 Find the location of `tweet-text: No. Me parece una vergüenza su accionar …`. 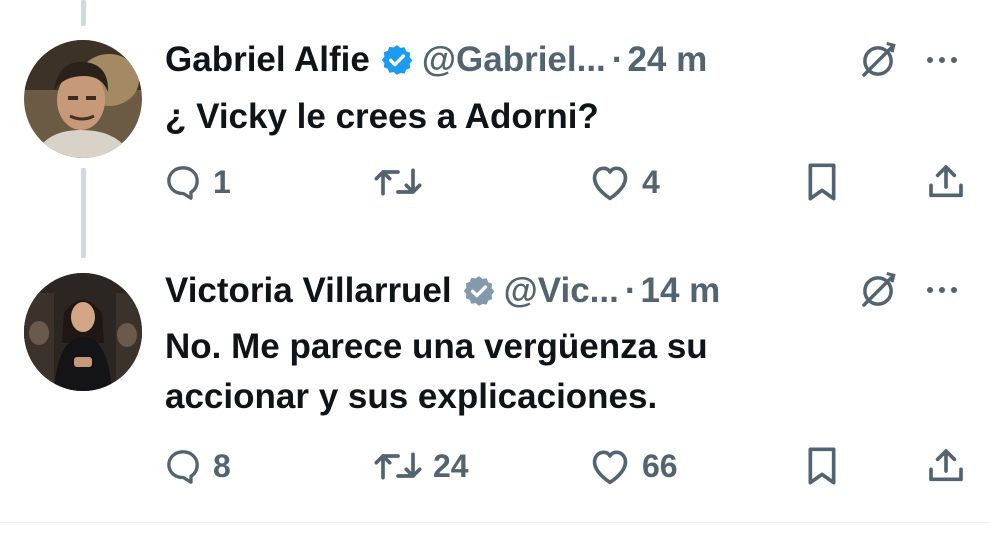

tweet-text: No. Me parece una vergüenza su accionar … is located at coordinates (436, 372).